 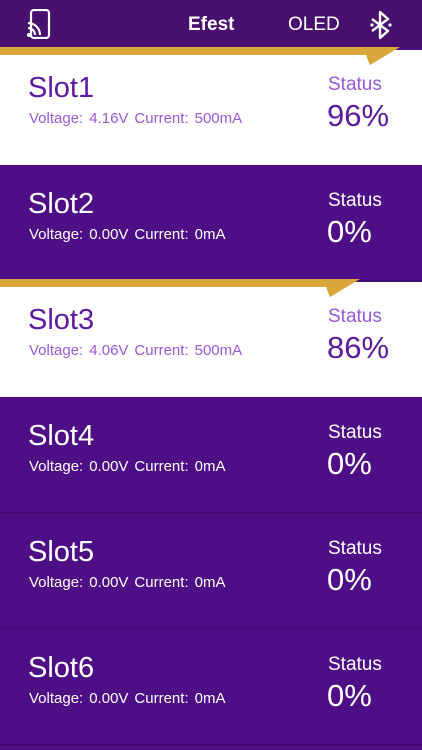 What do you see at coordinates (61, 88) in the screenshot?
I see `slot-name: Slot1` at bounding box center [61, 88].